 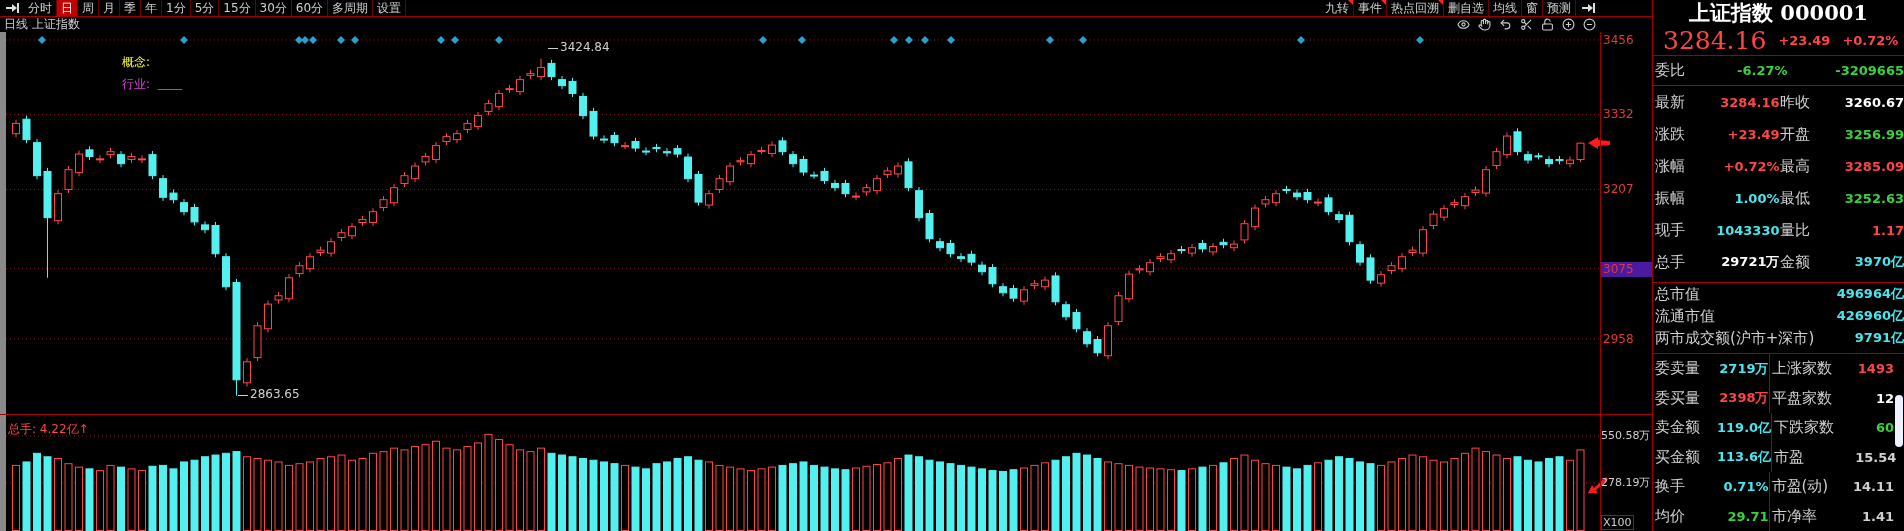 I want to click on field-label: 涨幅, so click(x=1670, y=166).